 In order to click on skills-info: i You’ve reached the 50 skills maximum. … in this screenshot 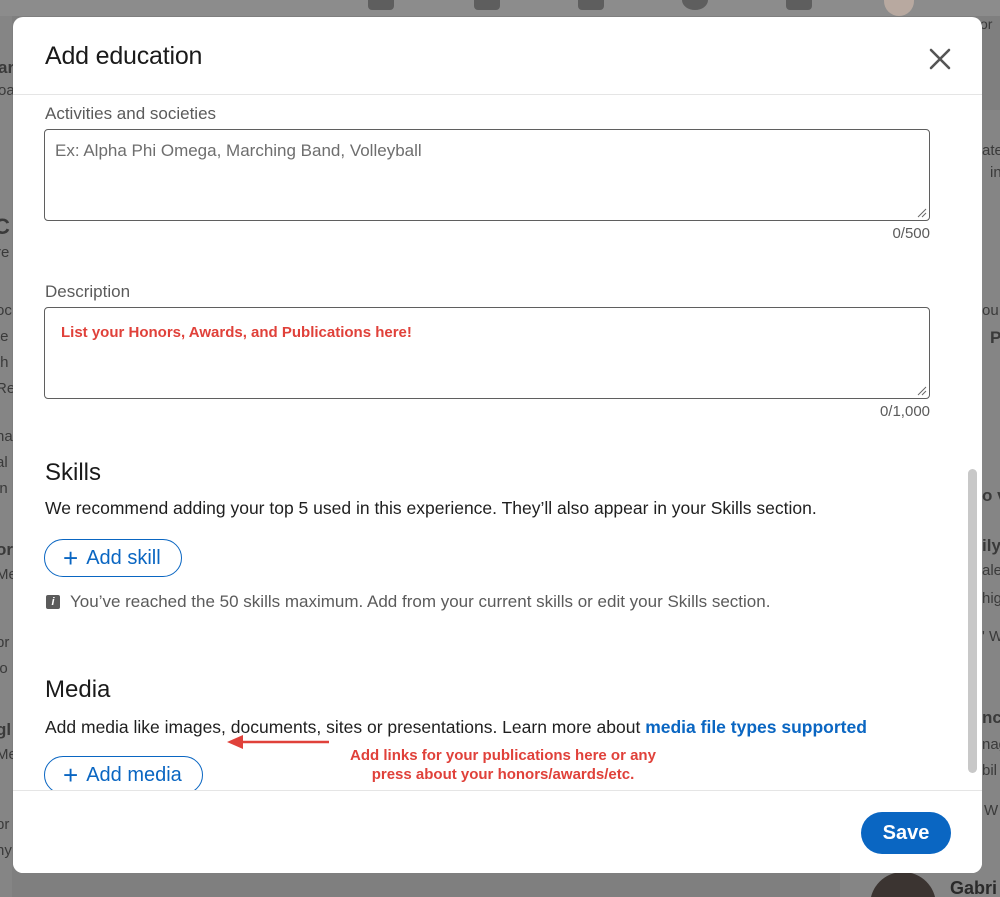, I will do `click(408, 602)`.